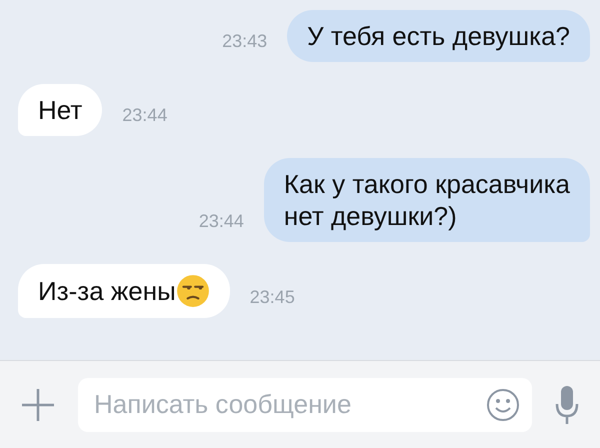  I want to click on smiley-icon, so click(503, 405).